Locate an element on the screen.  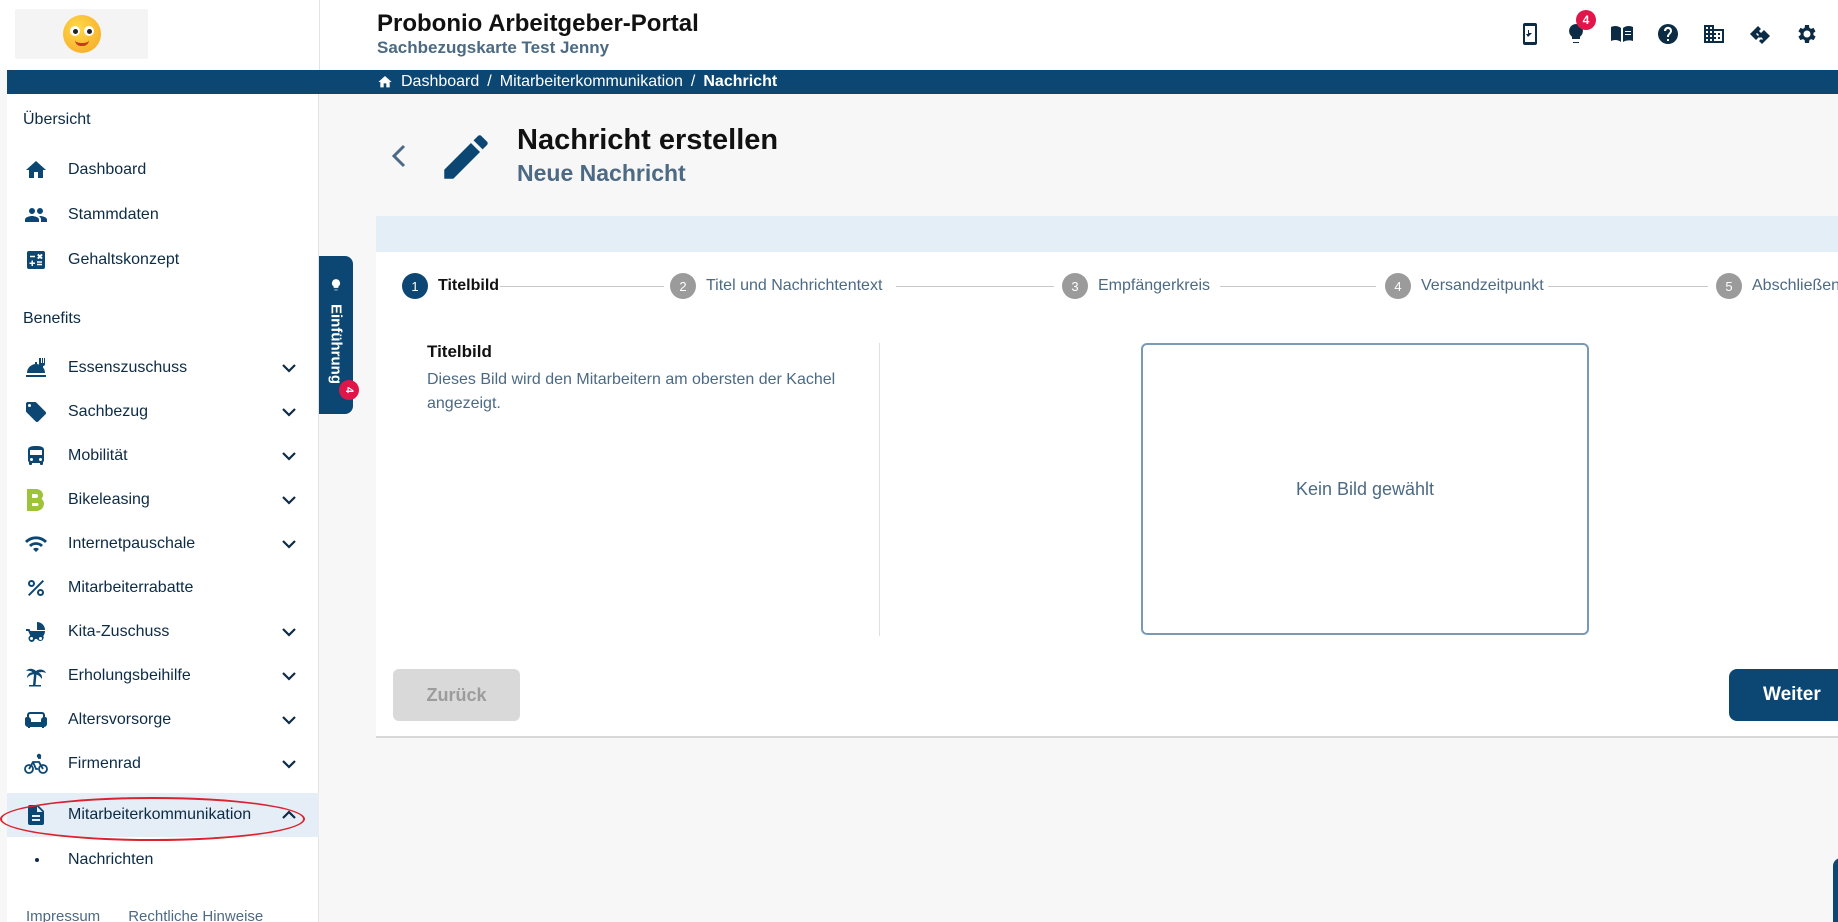
sidebar-item-erholungsbeihilfe: Erholungsbeihilfe is located at coordinates (163, 676).